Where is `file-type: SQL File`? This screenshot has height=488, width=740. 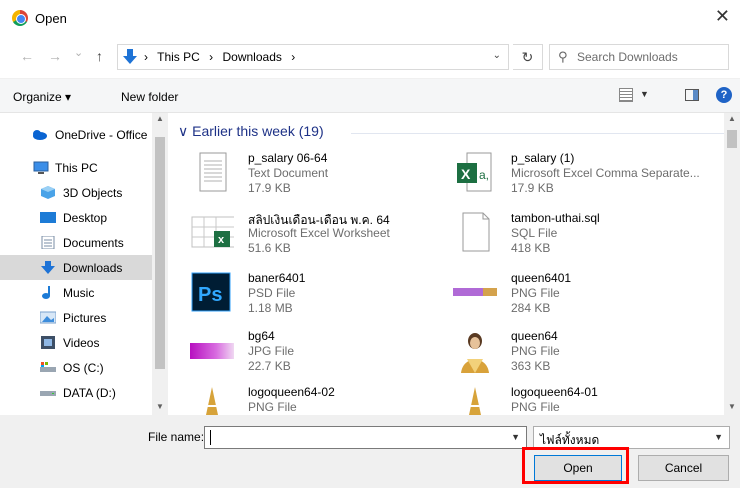
file-type: SQL File is located at coordinates (534, 233).